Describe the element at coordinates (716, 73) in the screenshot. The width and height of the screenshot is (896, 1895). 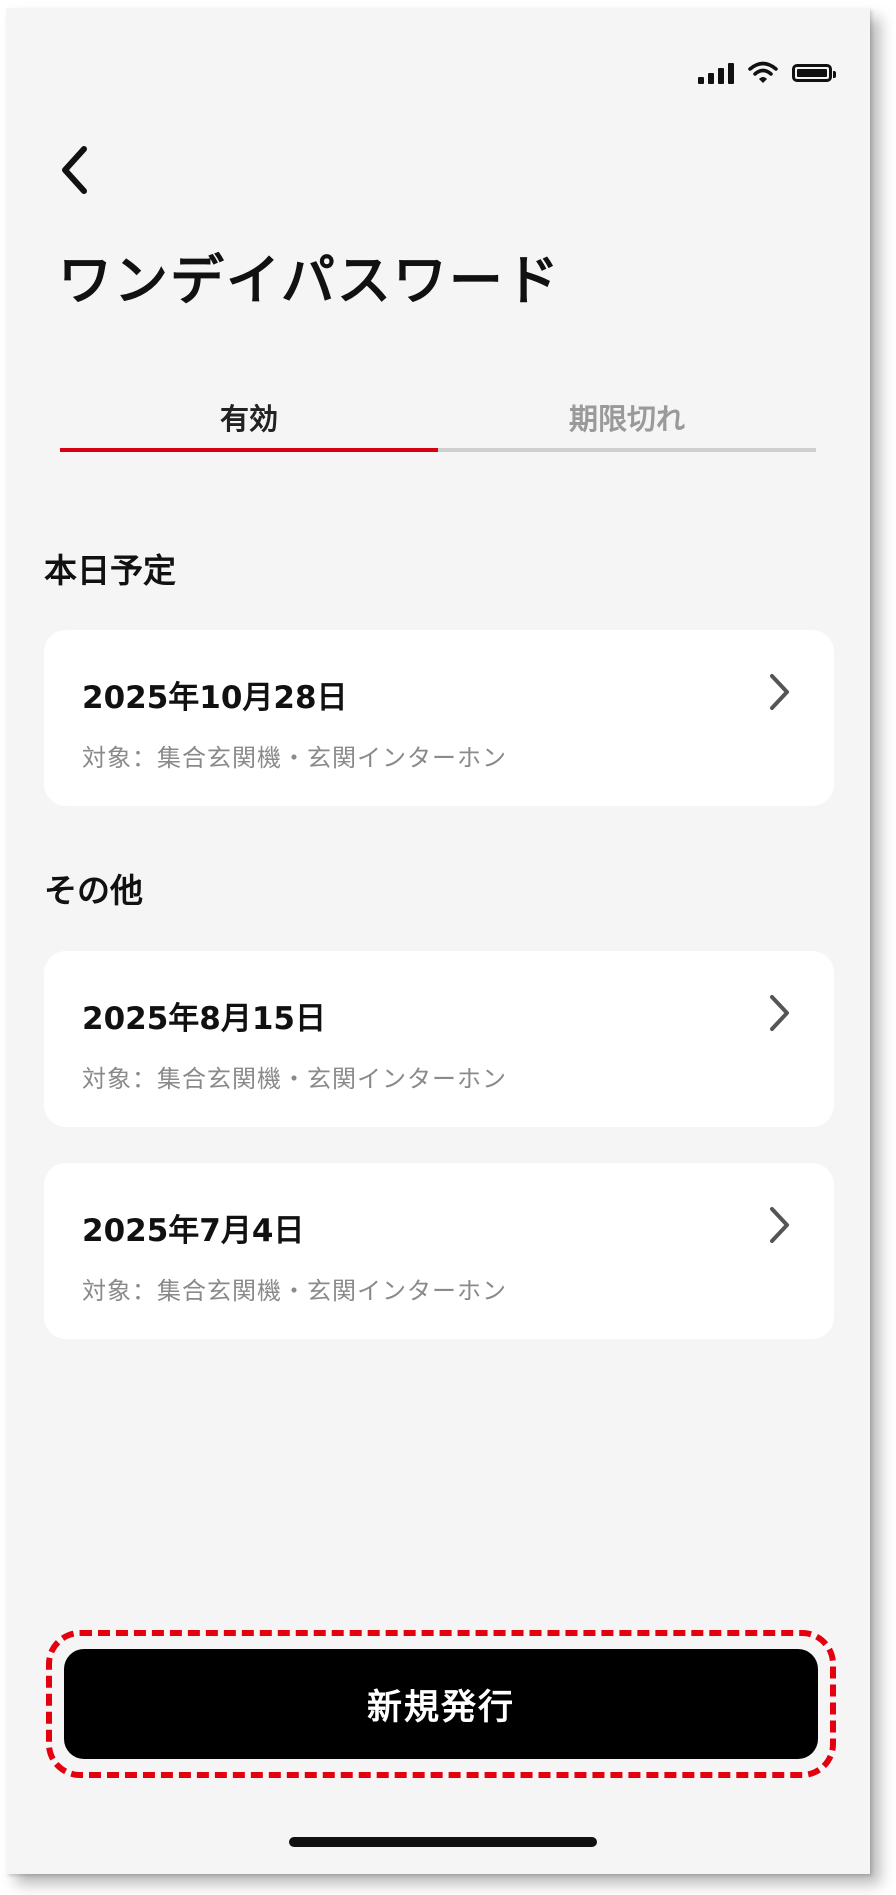
I see `signal-icon` at that location.